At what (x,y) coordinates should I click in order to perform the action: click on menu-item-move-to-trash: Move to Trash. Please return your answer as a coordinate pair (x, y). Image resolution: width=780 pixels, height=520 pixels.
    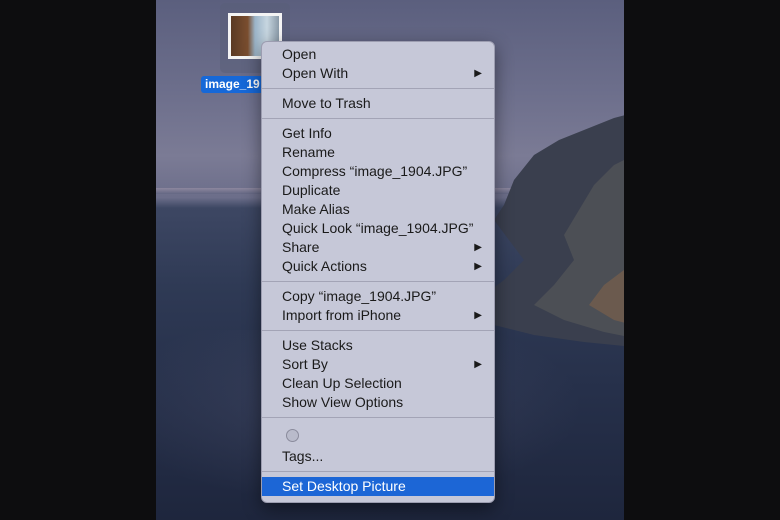
    Looking at the image, I should click on (378, 103).